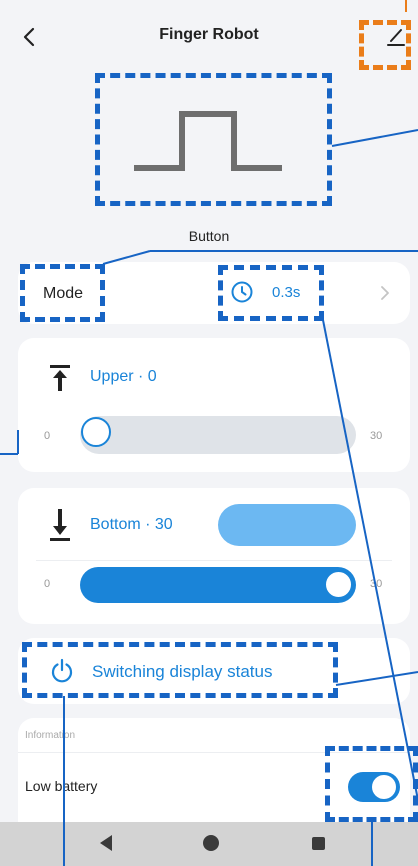  I want to click on annotation-battery-toggle, so click(371, 784).